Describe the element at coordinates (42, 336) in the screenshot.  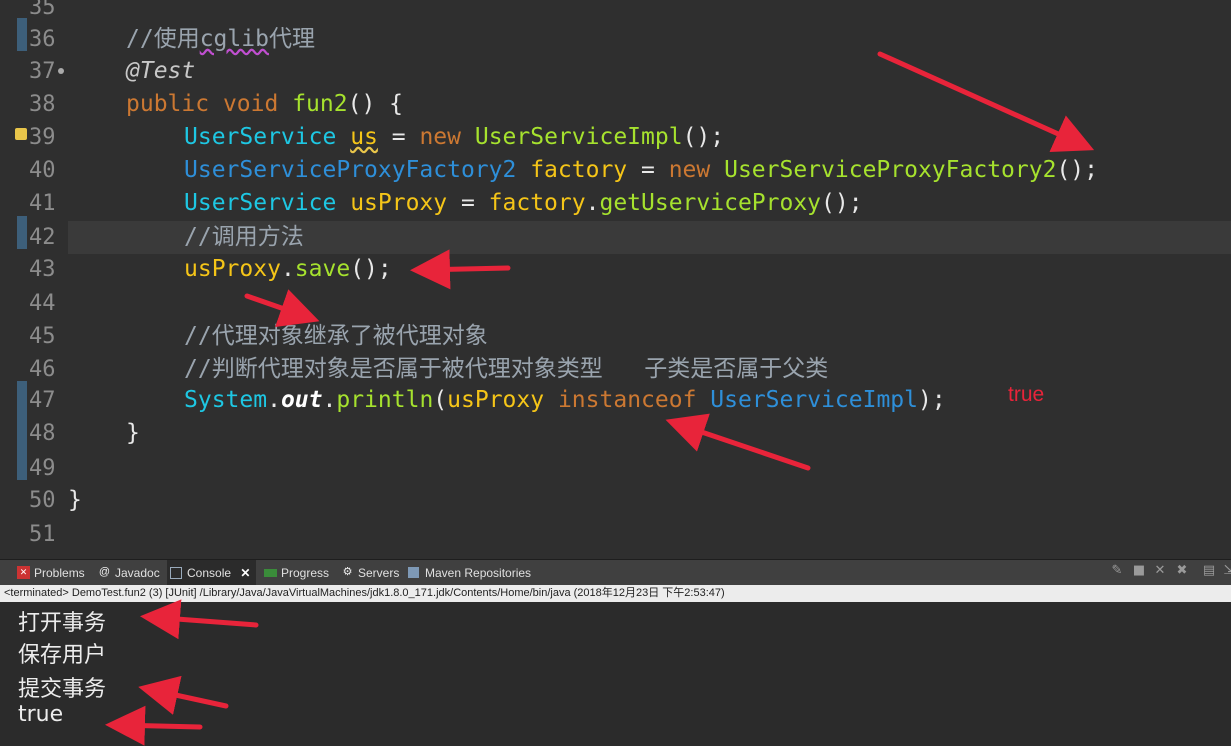
I see `line-number: 45` at that location.